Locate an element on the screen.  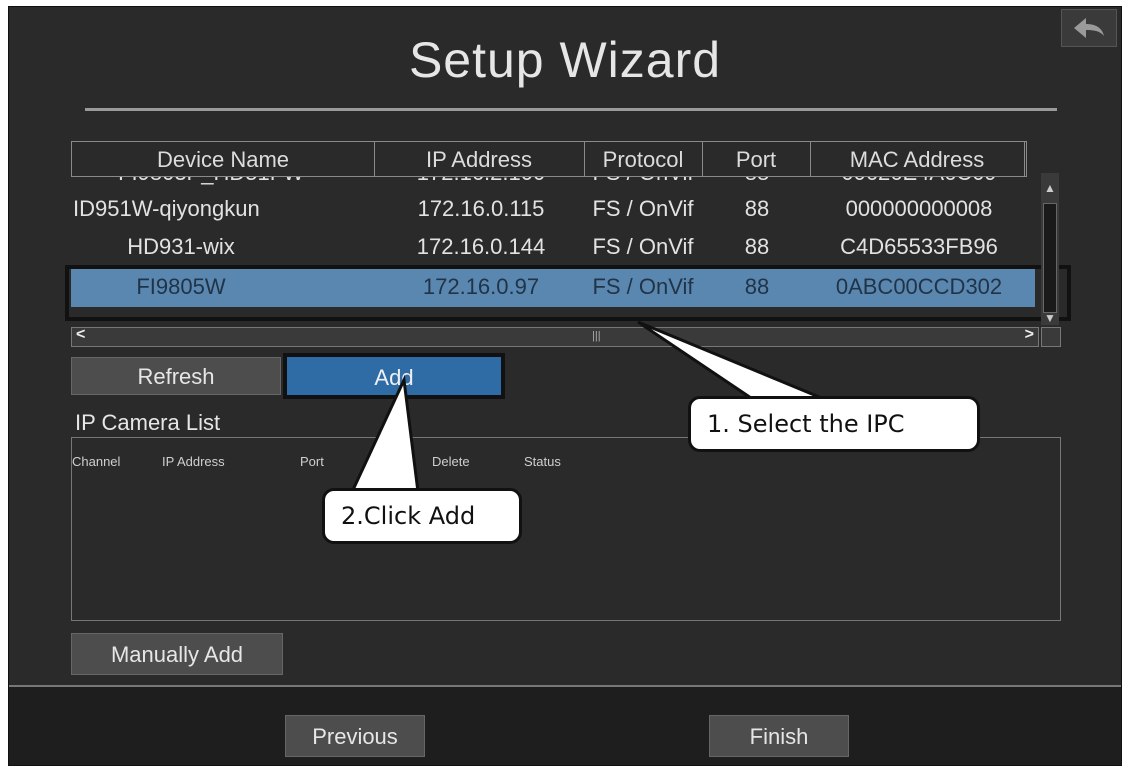
page-title: Setup Wizard is located at coordinates (565, 60).